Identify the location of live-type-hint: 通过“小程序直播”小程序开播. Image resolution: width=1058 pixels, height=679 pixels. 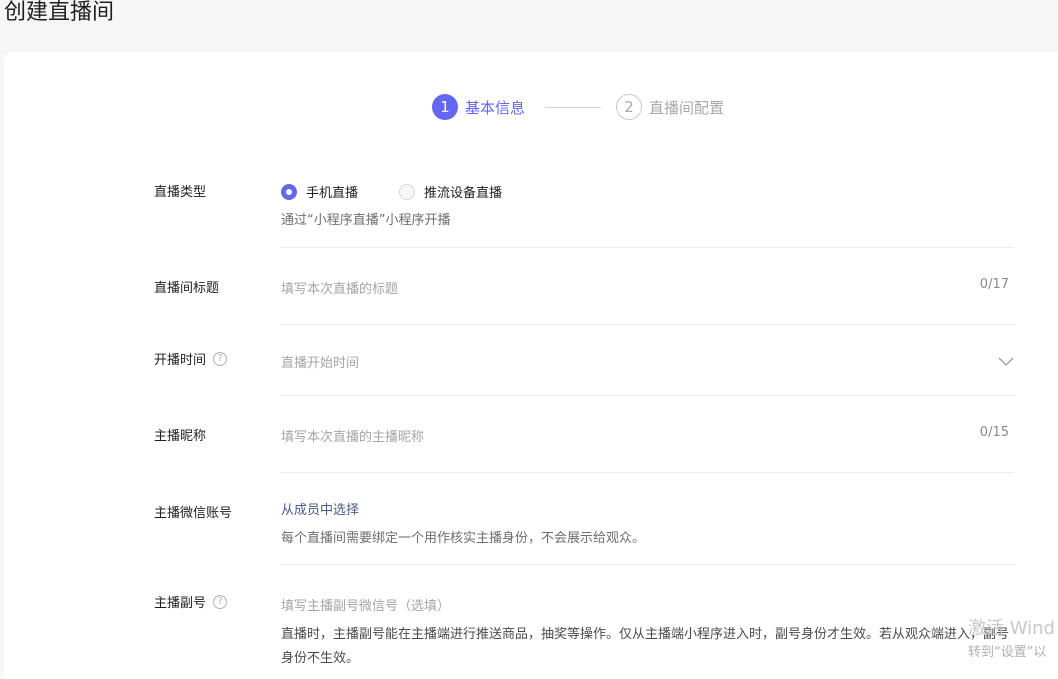
(366, 220).